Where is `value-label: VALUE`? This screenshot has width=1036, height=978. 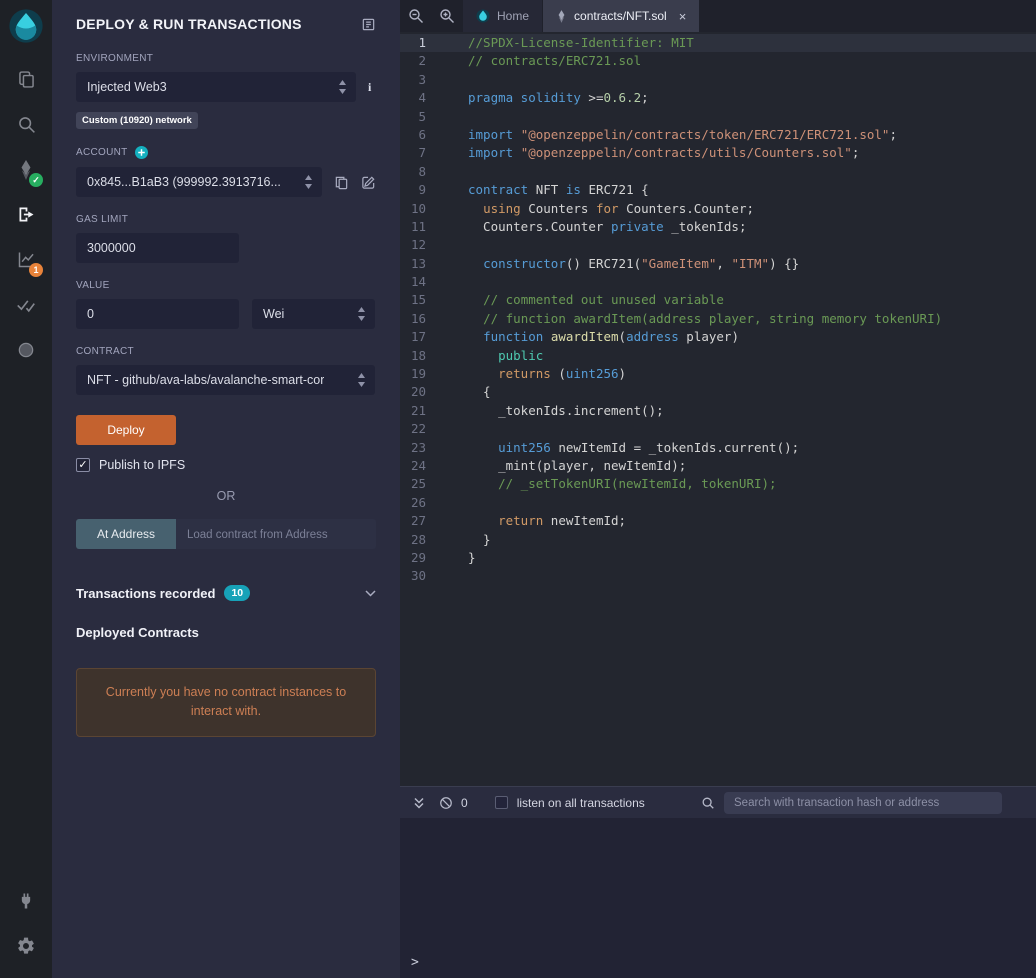 value-label: VALUE is located at coordinates (93, 285).